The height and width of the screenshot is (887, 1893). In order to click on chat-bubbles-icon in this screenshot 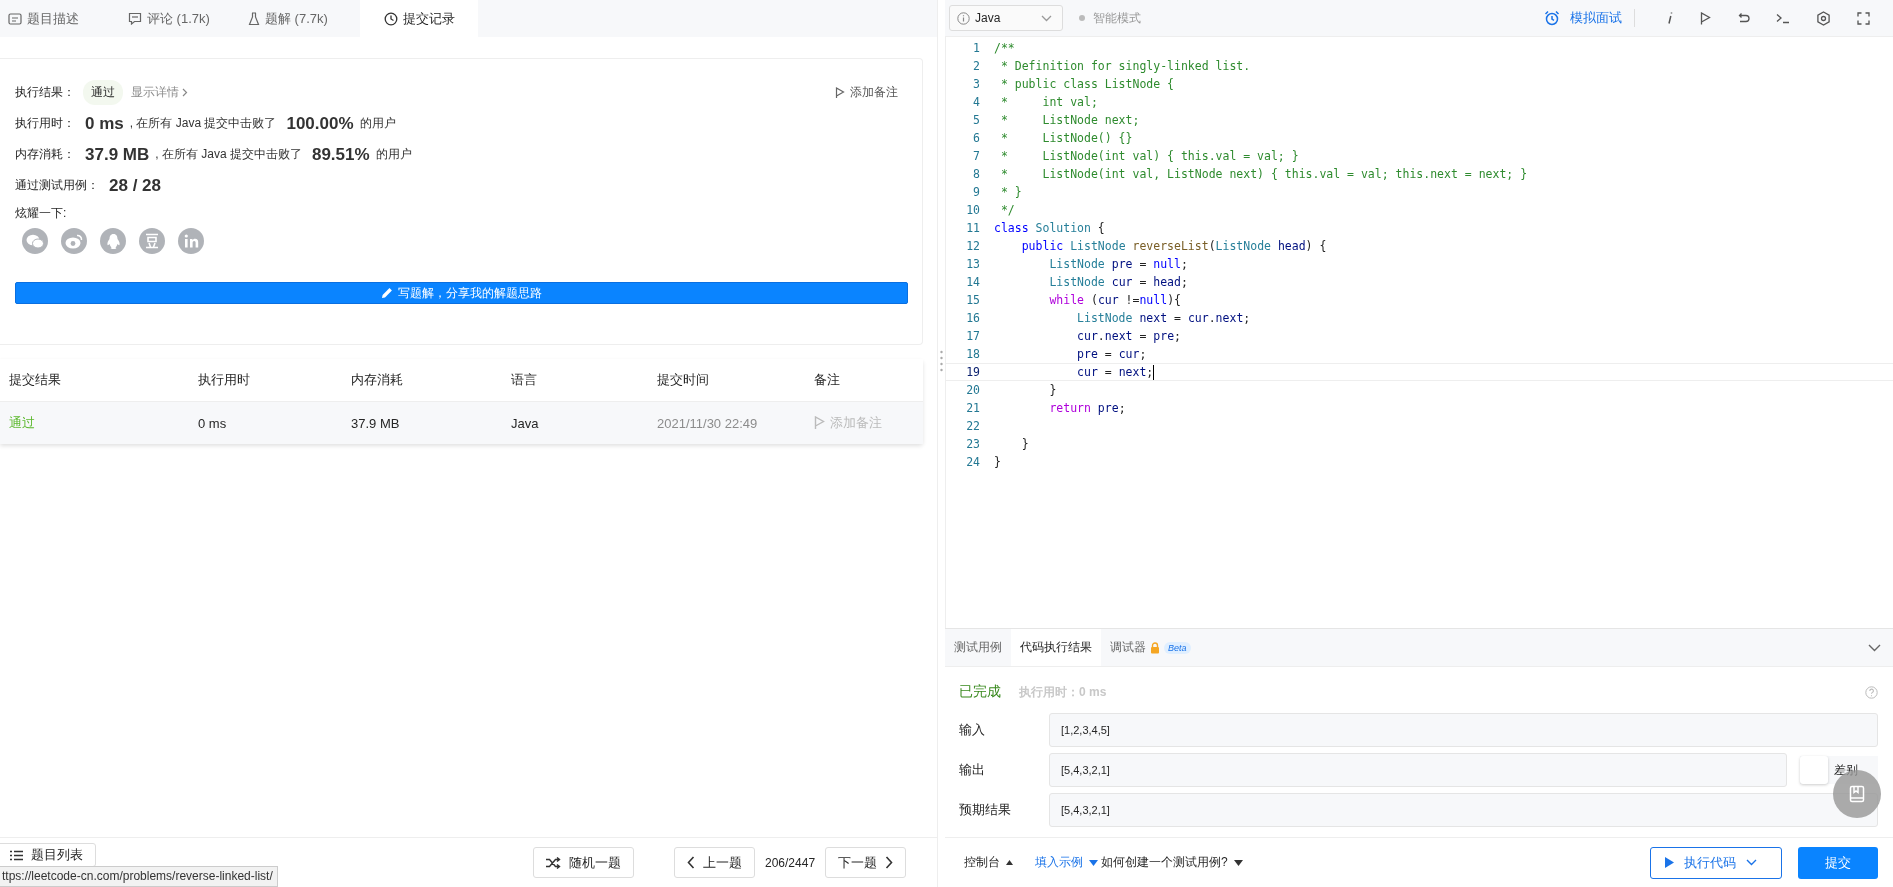, I will do `click(35, 241)`.